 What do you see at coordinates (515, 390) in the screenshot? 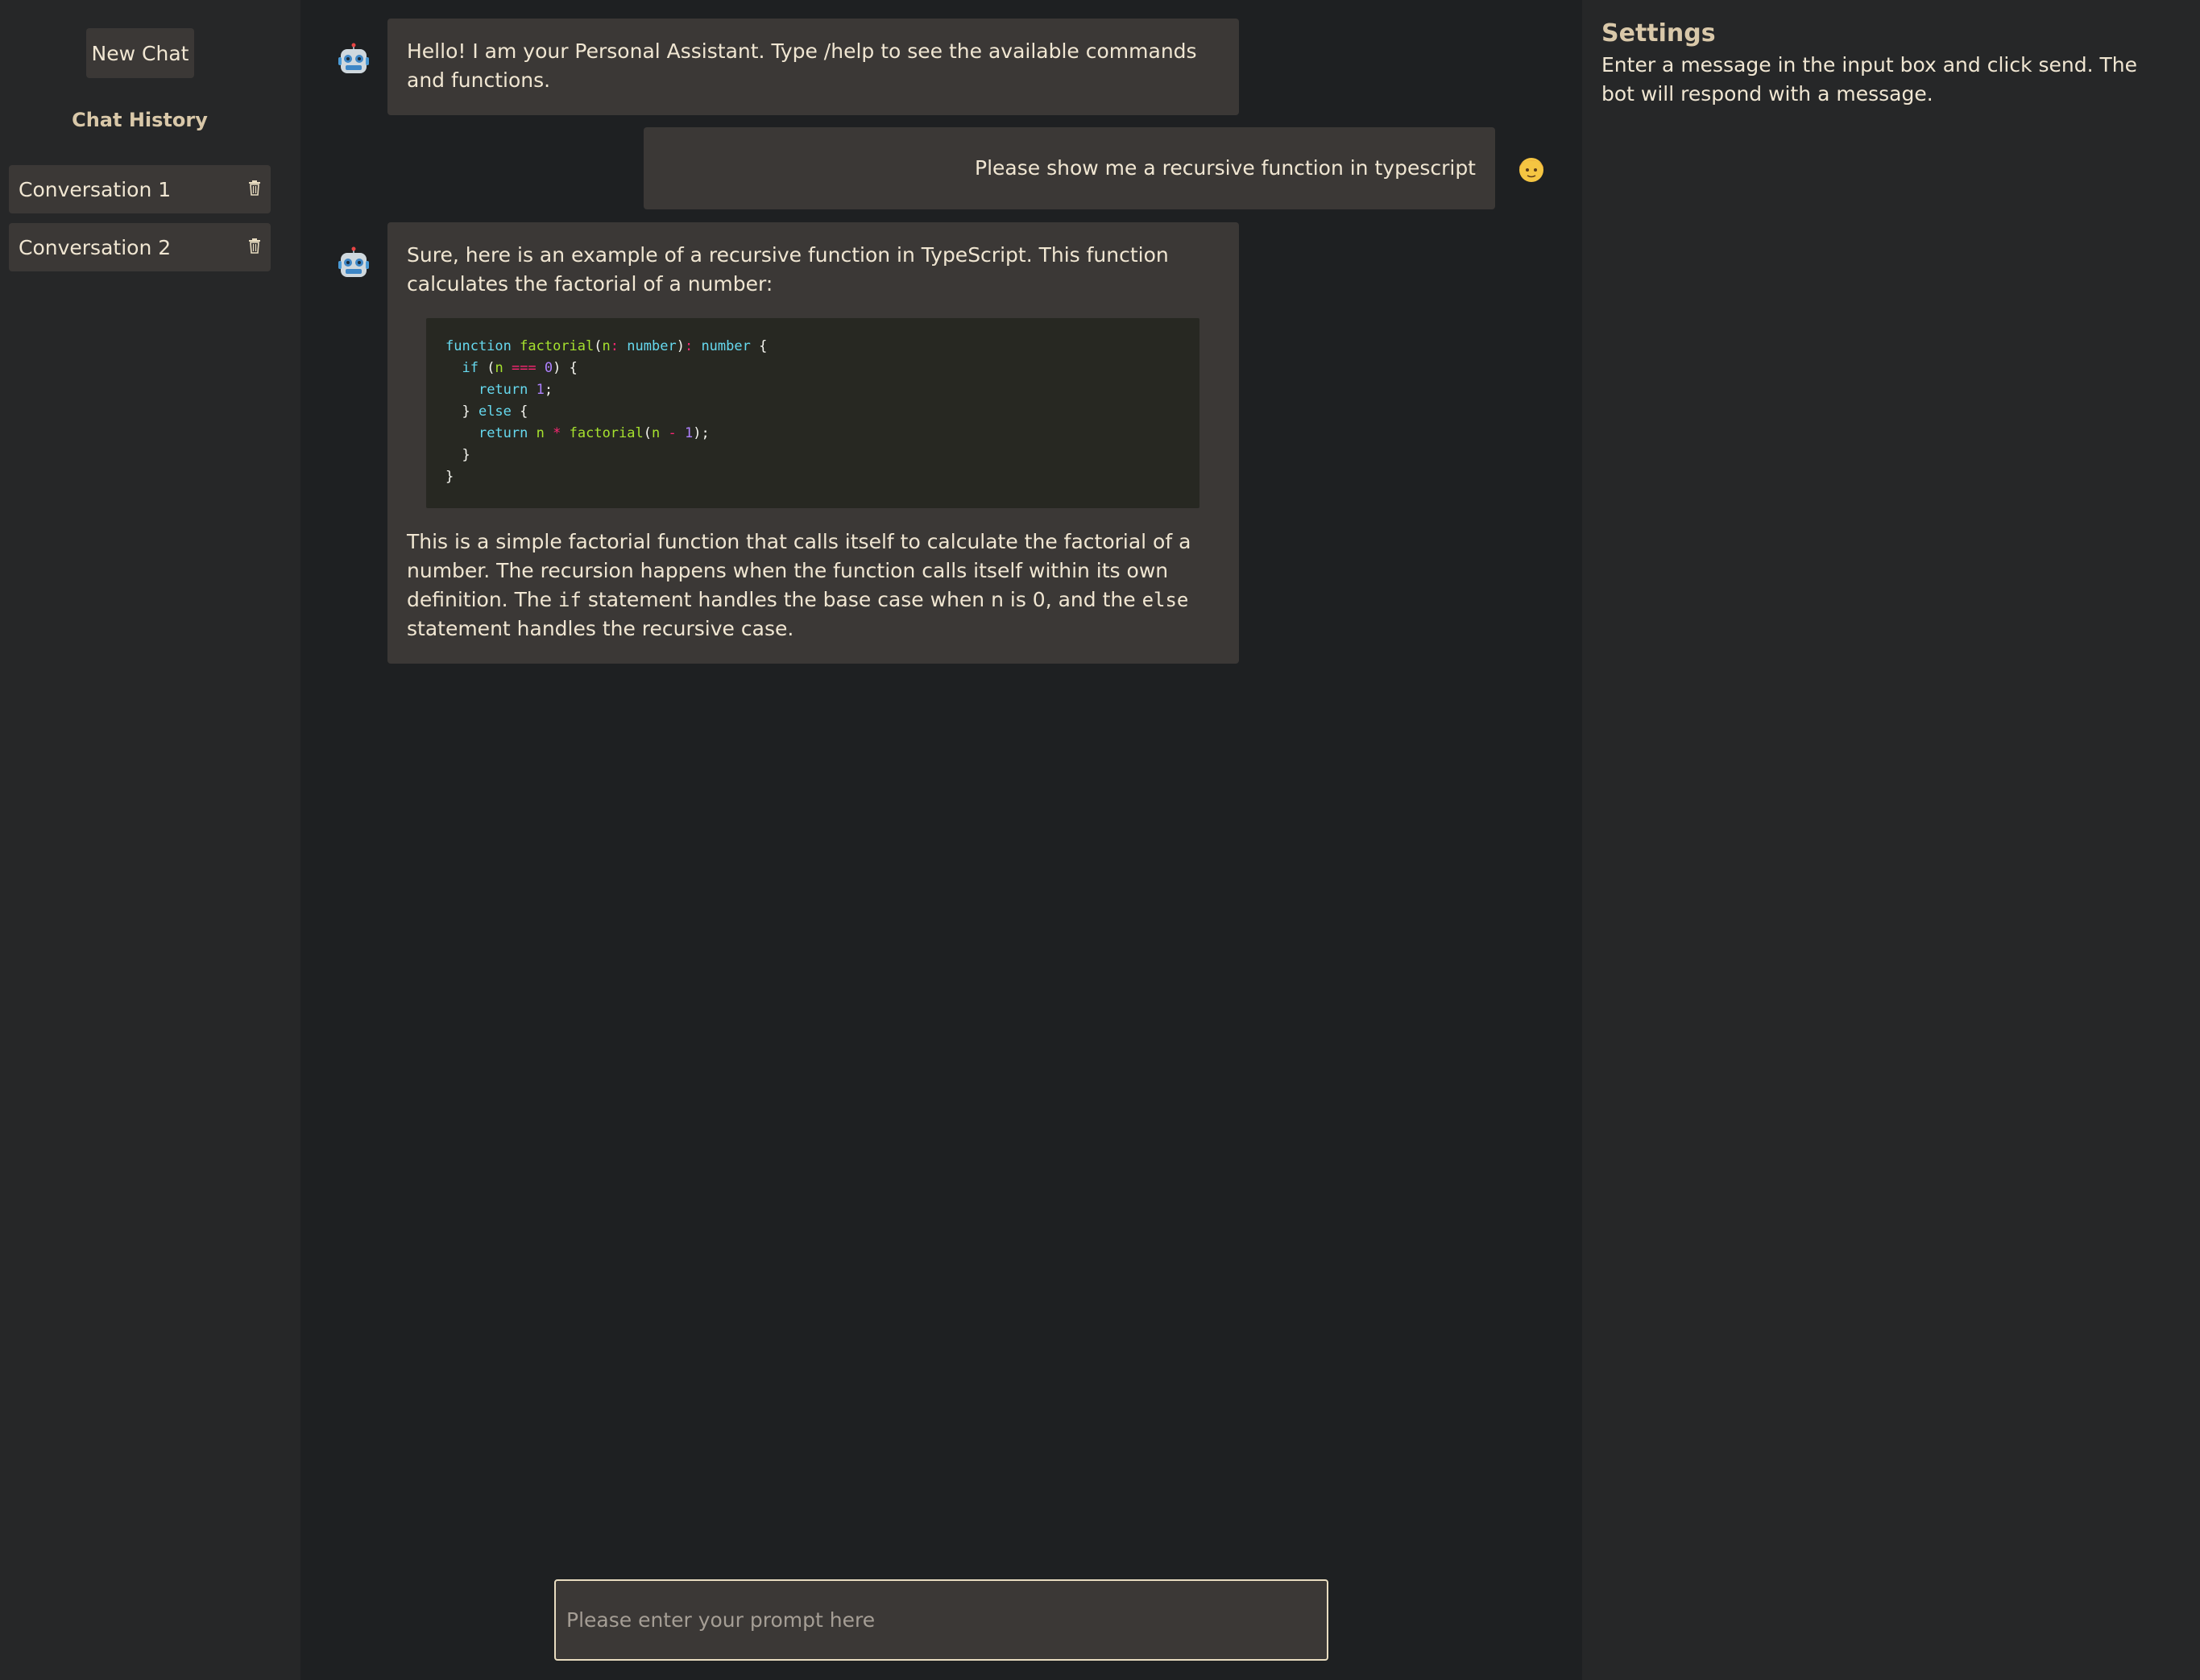
I see `code-line: return 1;` at bounding box center [515, 390].